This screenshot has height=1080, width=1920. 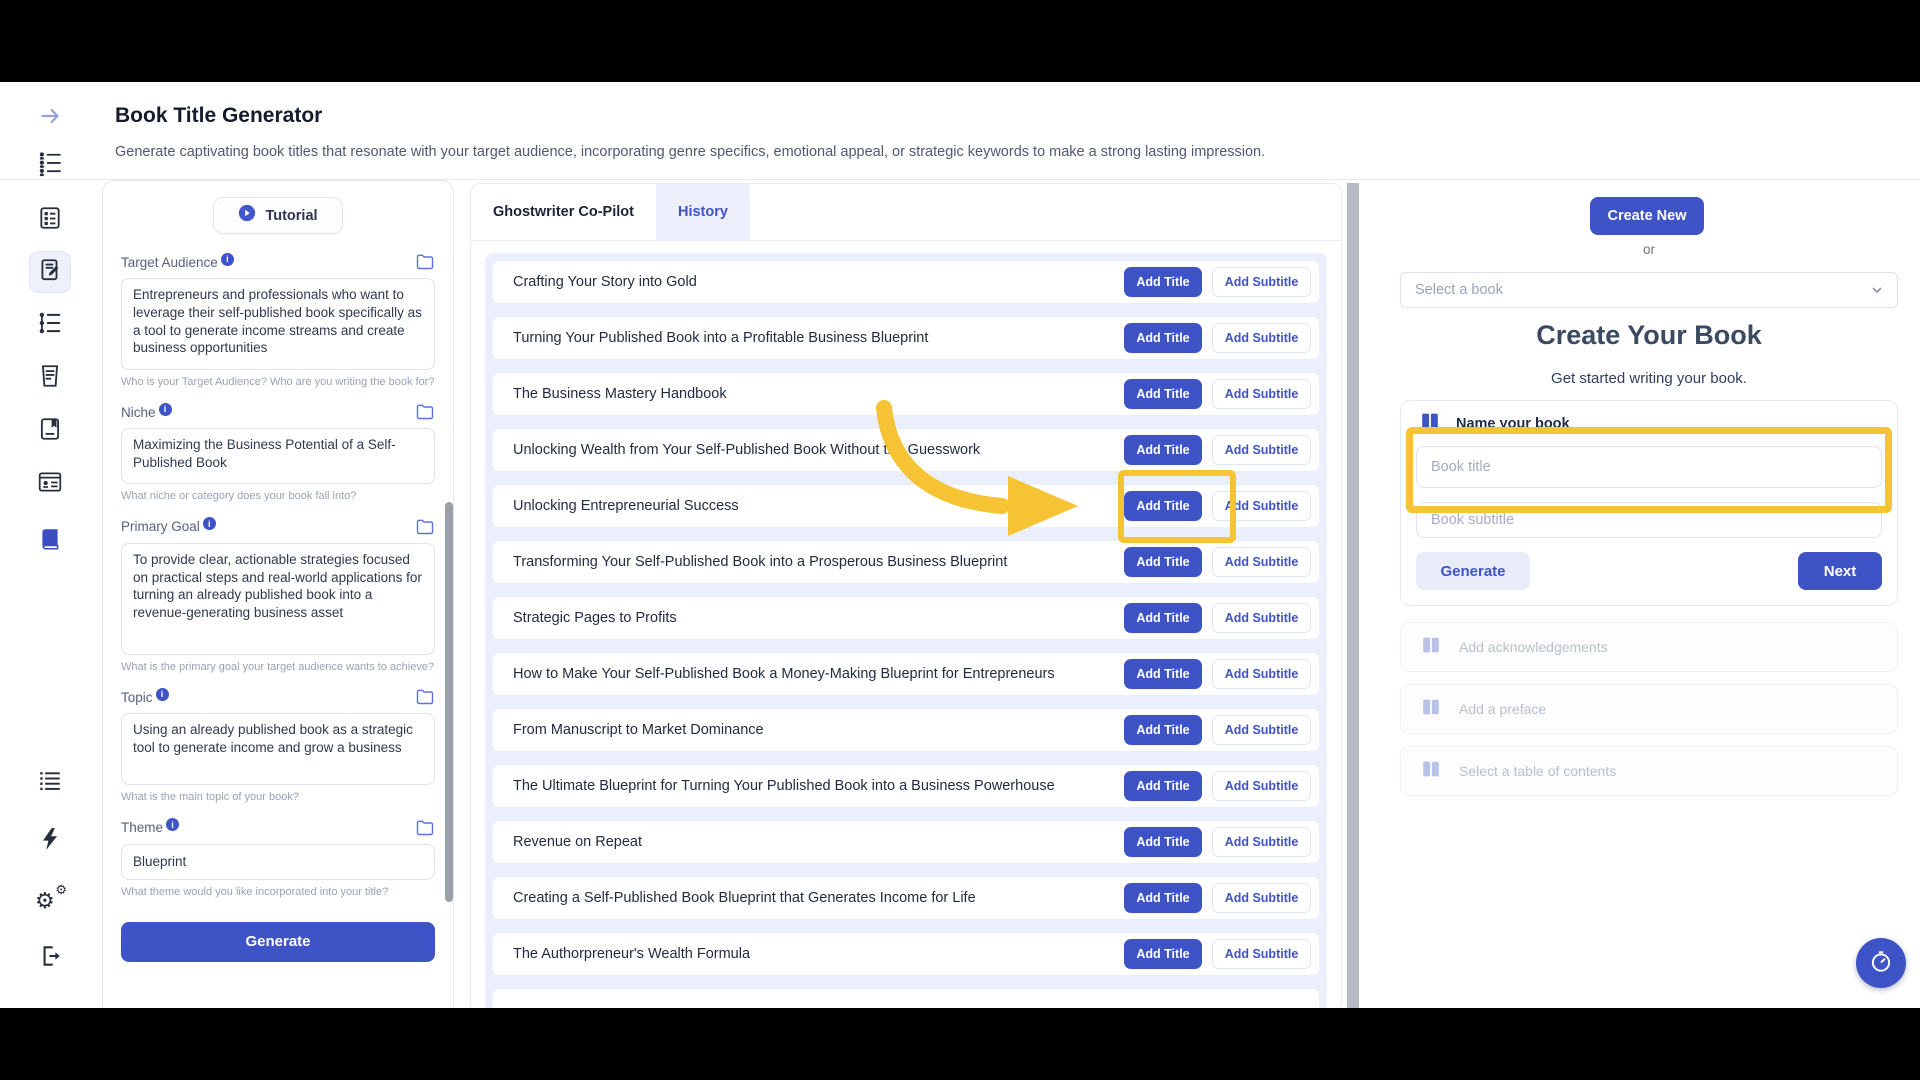 I want to click on sidebar-item-published-book, so click(x=50, y=541).